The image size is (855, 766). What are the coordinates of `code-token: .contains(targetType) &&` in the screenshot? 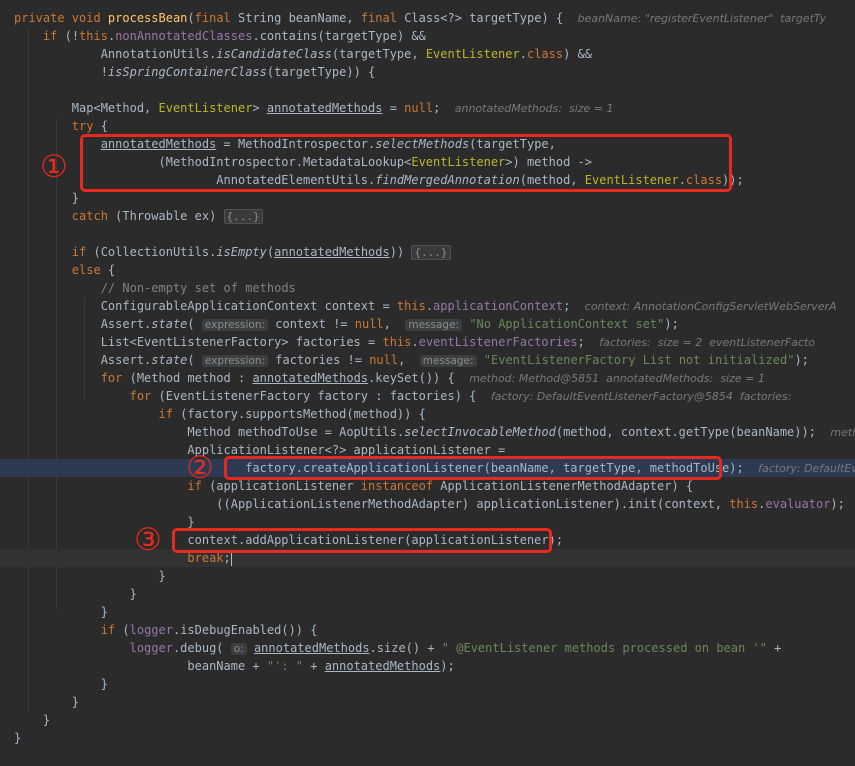 It's located at (339, 36).